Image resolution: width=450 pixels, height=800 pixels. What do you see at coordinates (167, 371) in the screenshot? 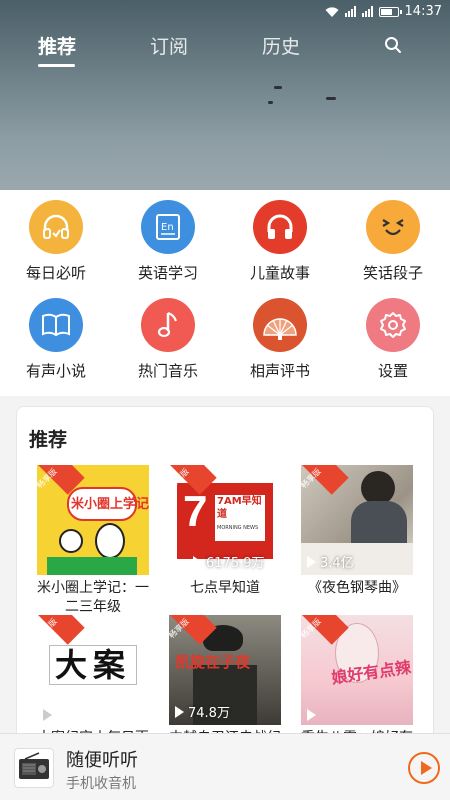
I see `category-label: 热门音乐` at bounding box center [167, 371].